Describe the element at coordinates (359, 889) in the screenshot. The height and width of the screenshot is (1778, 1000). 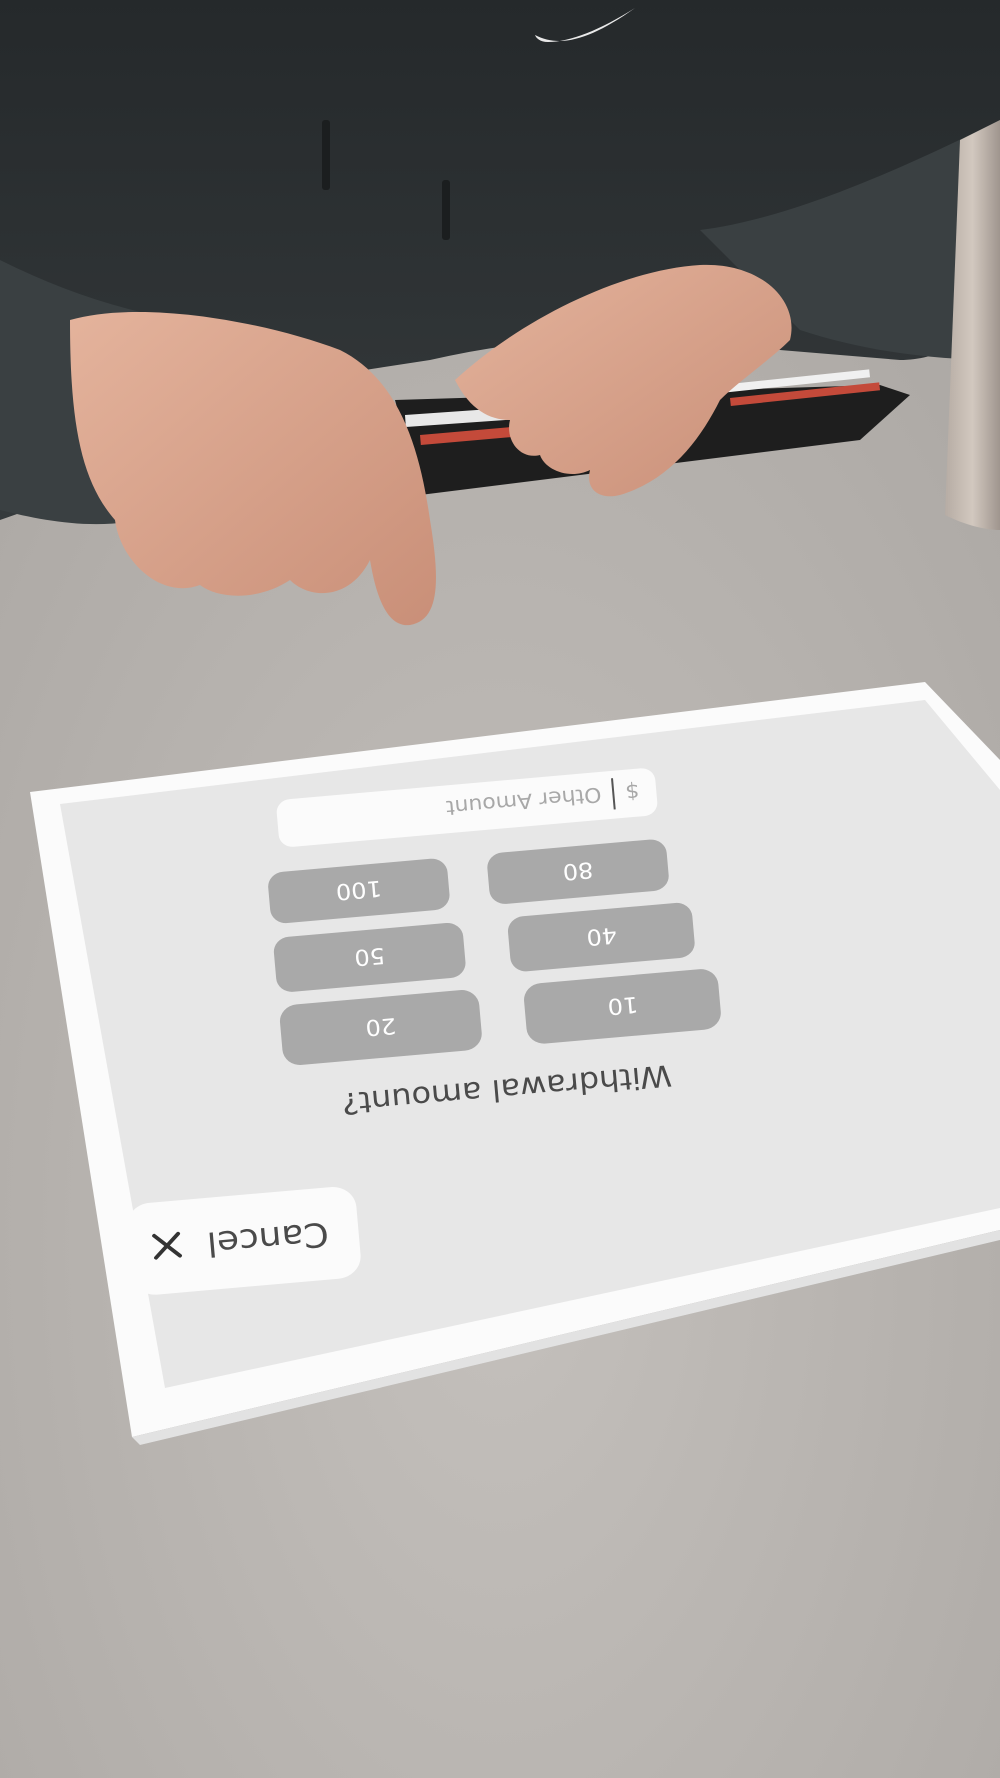
I see `amount-label: 100` at that location.